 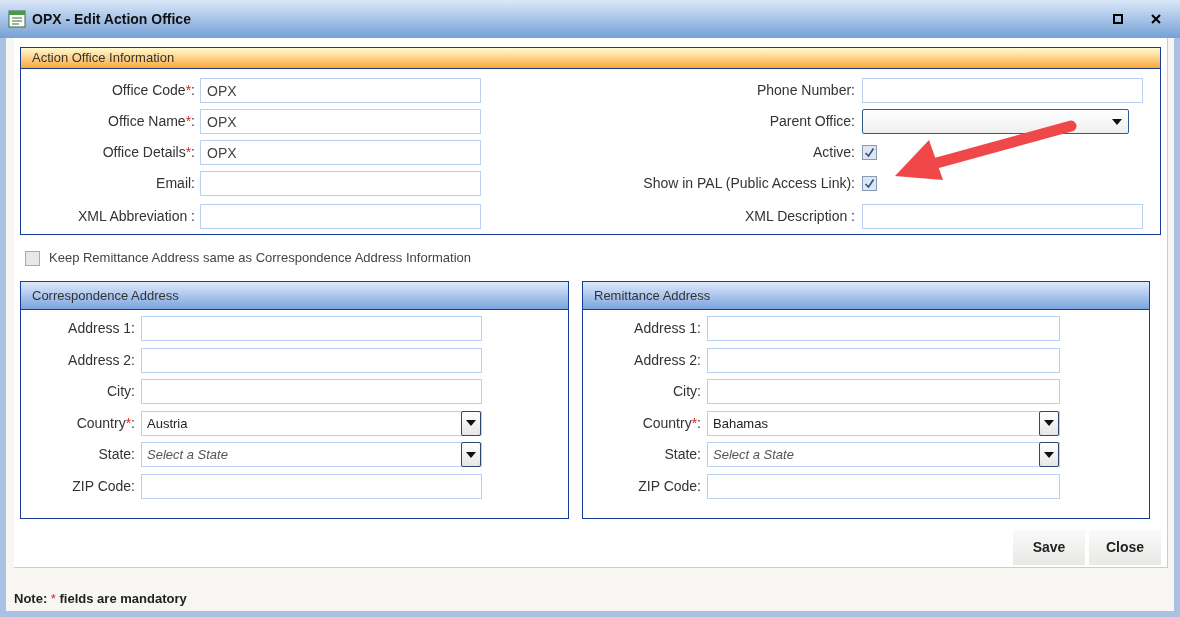 I want to click on window-title: OPX - Edit Action Office, so click(x=112, y=19).